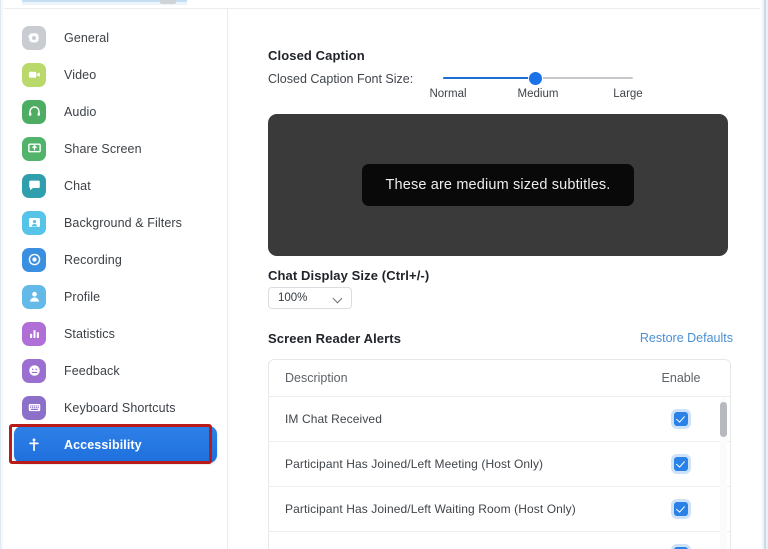 The width and height of the screenshot is (768, 549). I want to click on sidebar-item-chat: Chat, so click(115, 185).